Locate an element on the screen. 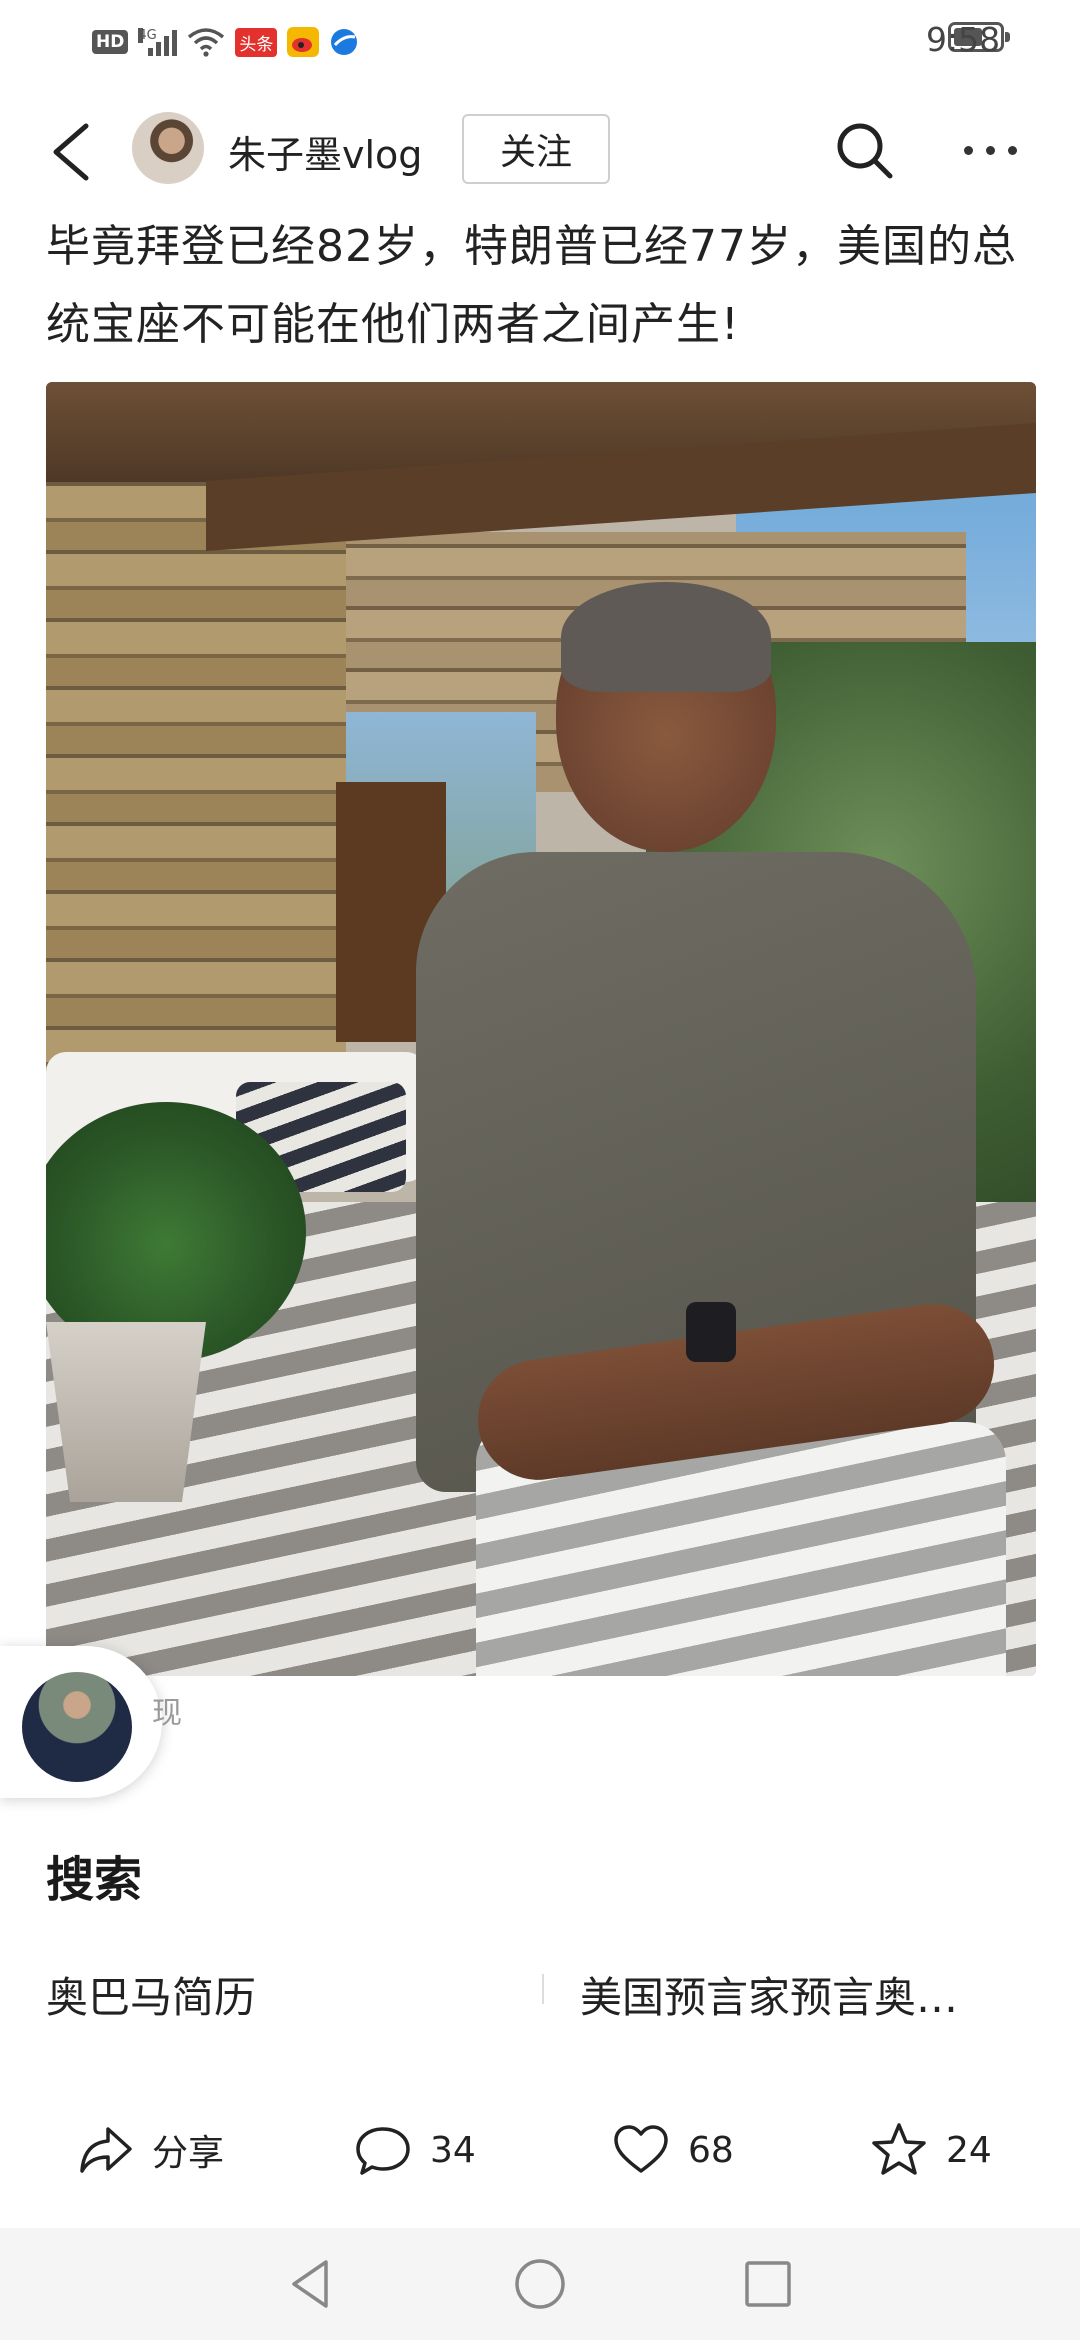  like-button: 68 is located at coordinates (673, 2150).